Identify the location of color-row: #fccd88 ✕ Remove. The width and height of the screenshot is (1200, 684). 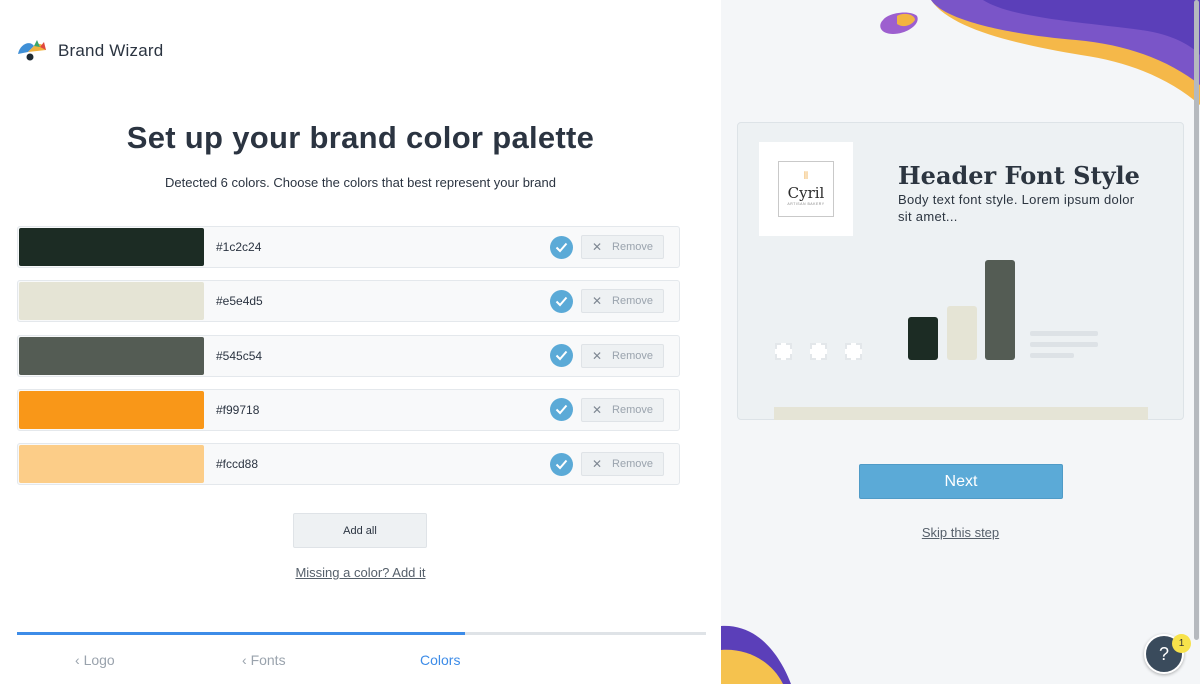
(348, 464).